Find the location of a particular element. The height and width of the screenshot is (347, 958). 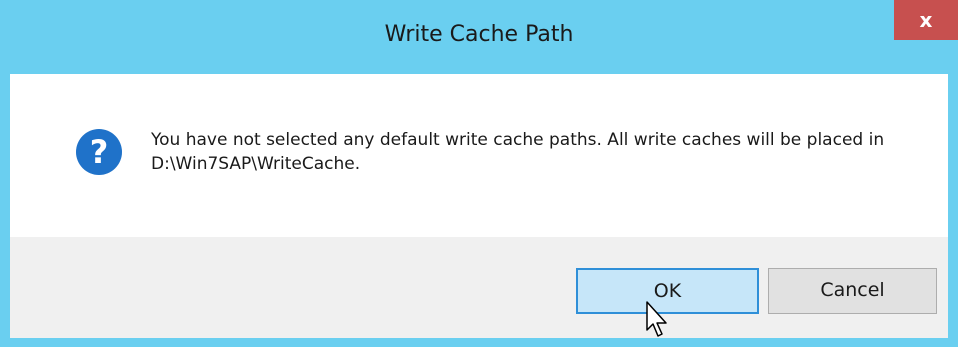

close-button: x is located at coordinates (926, 20).